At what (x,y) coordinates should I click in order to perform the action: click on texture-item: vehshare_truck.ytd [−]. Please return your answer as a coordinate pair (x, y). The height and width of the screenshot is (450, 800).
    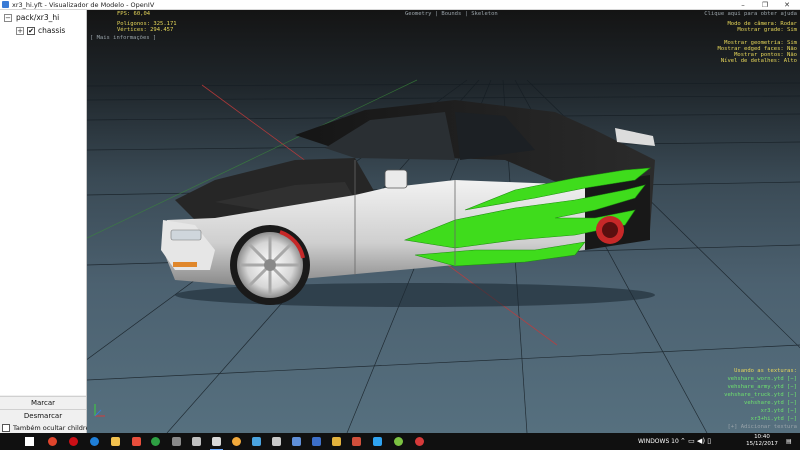
    Looking at the image, I should click on (722, 395).